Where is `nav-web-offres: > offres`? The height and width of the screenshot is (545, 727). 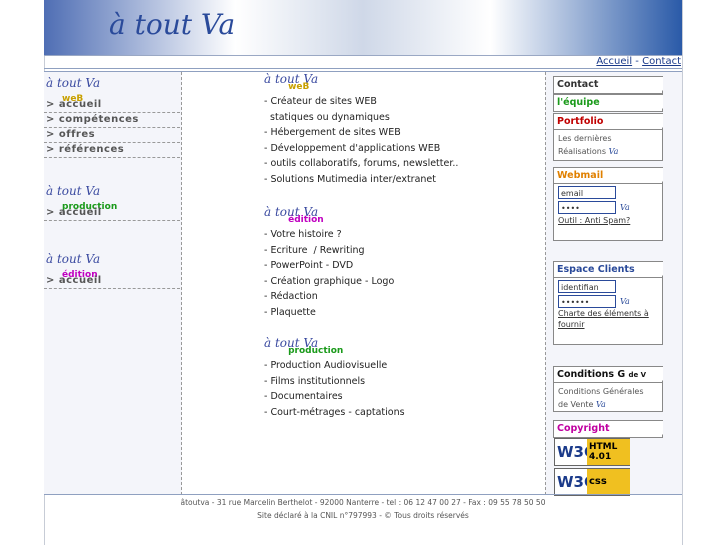
nav-web-offres: > offres is located at coordinates (112, 135).